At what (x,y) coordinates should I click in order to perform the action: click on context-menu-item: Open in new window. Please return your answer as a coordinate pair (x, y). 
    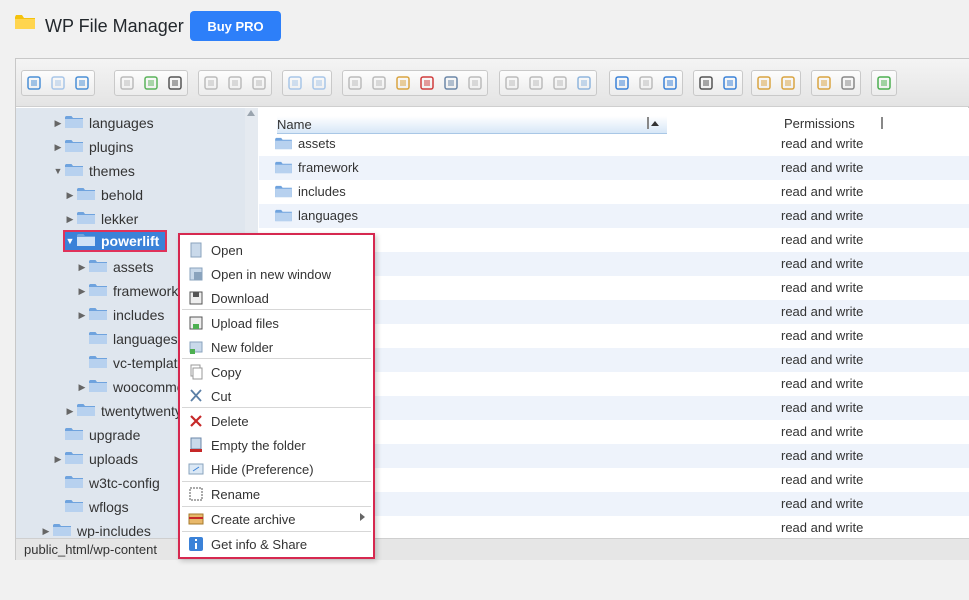
    Looking at the image, I should click on (276, 274).